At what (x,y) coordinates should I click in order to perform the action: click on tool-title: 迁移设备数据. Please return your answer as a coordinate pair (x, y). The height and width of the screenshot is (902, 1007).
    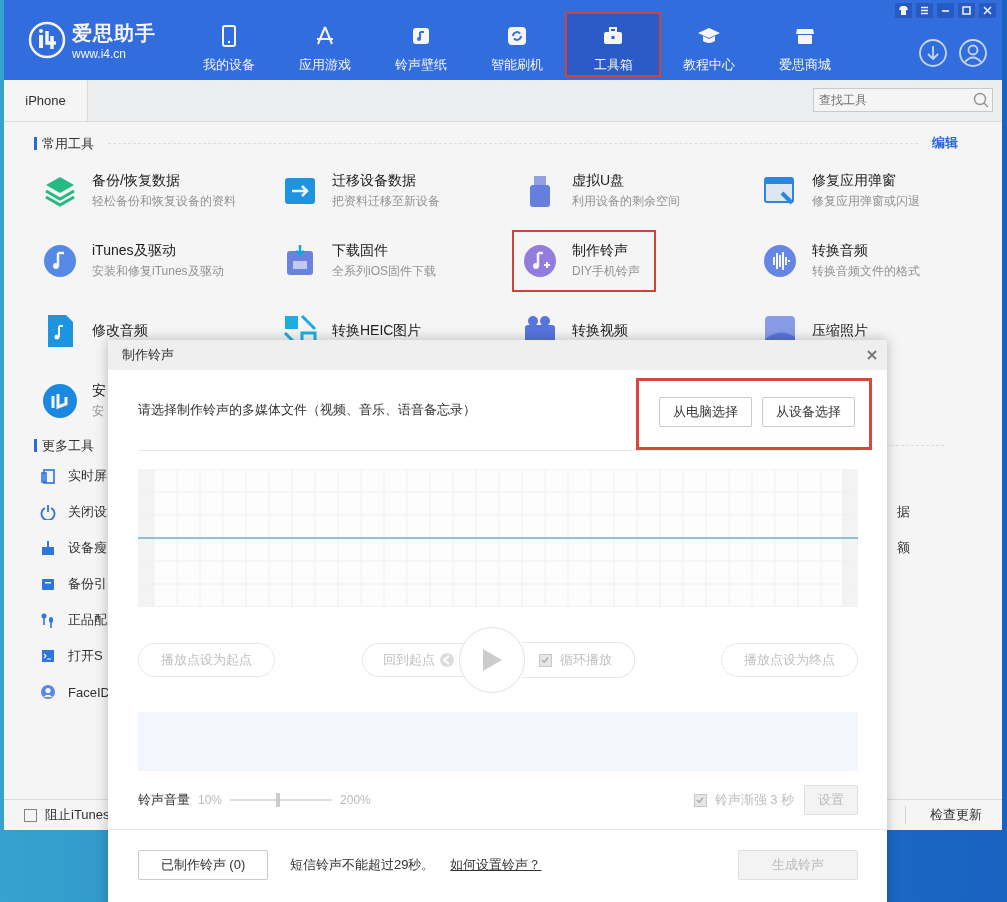
    Looking at the image, I should click on (386, 181).